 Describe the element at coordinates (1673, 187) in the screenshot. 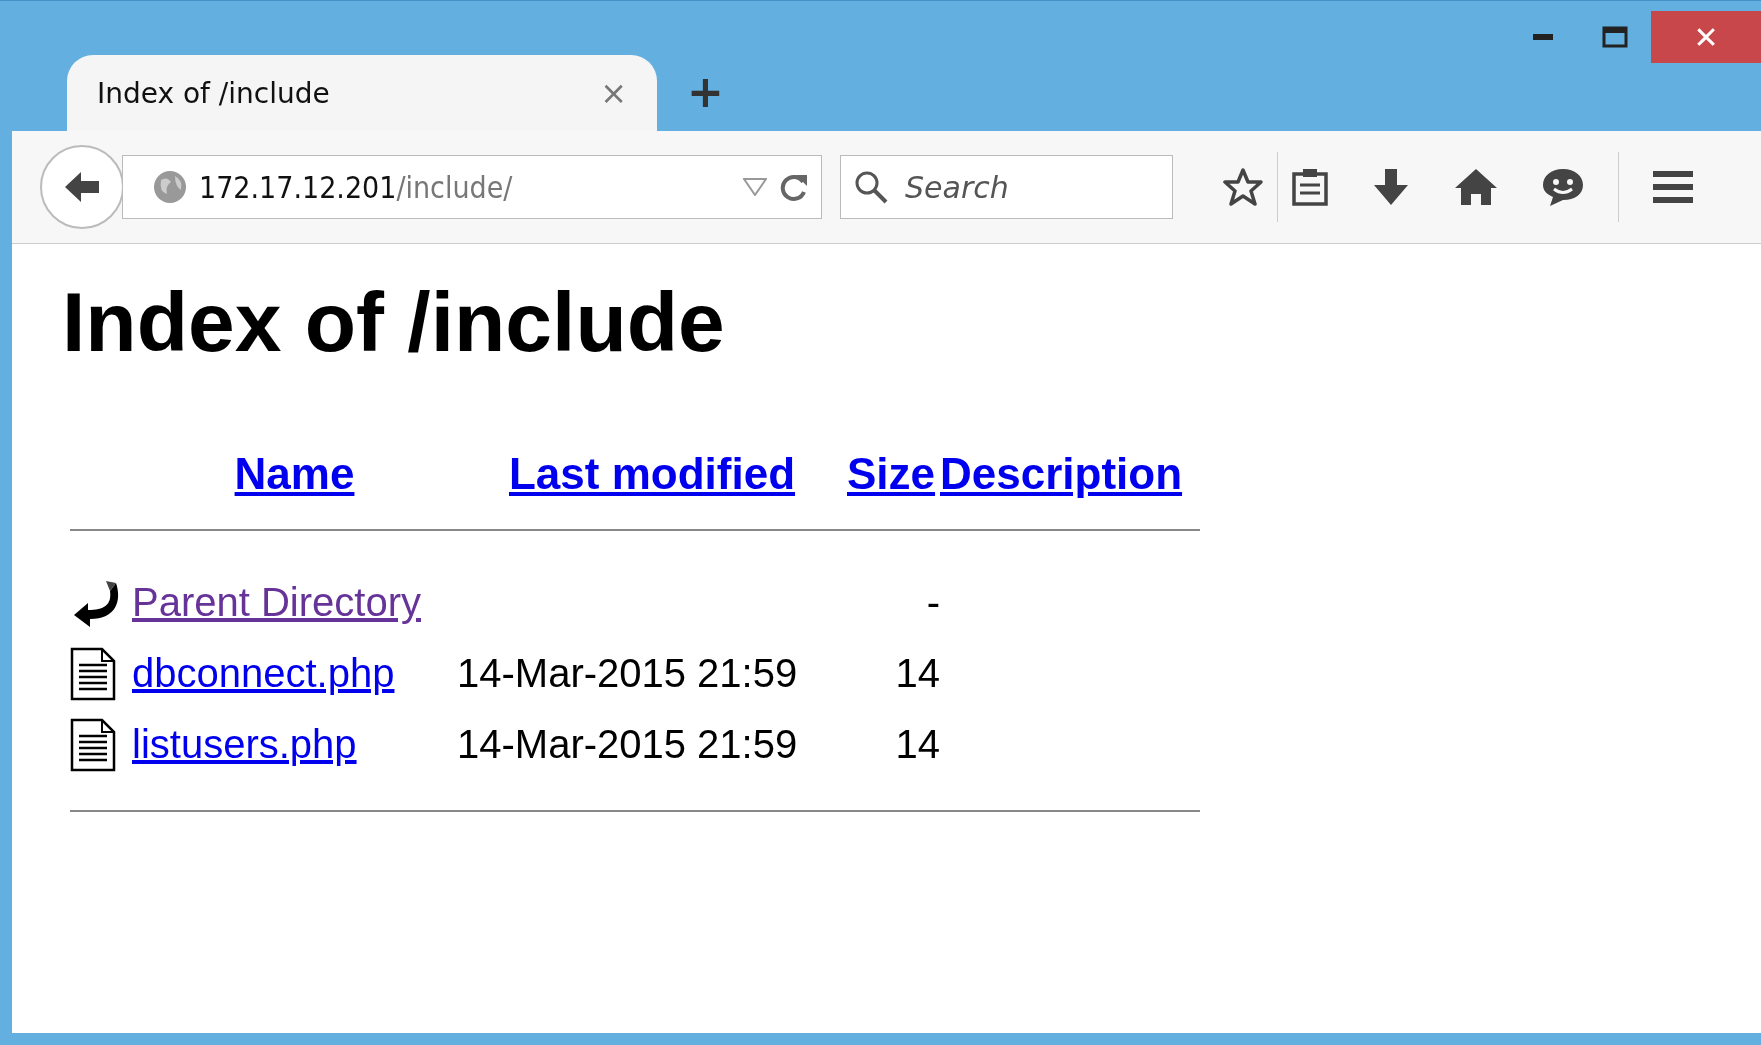

I see `menu-icon` at that location.